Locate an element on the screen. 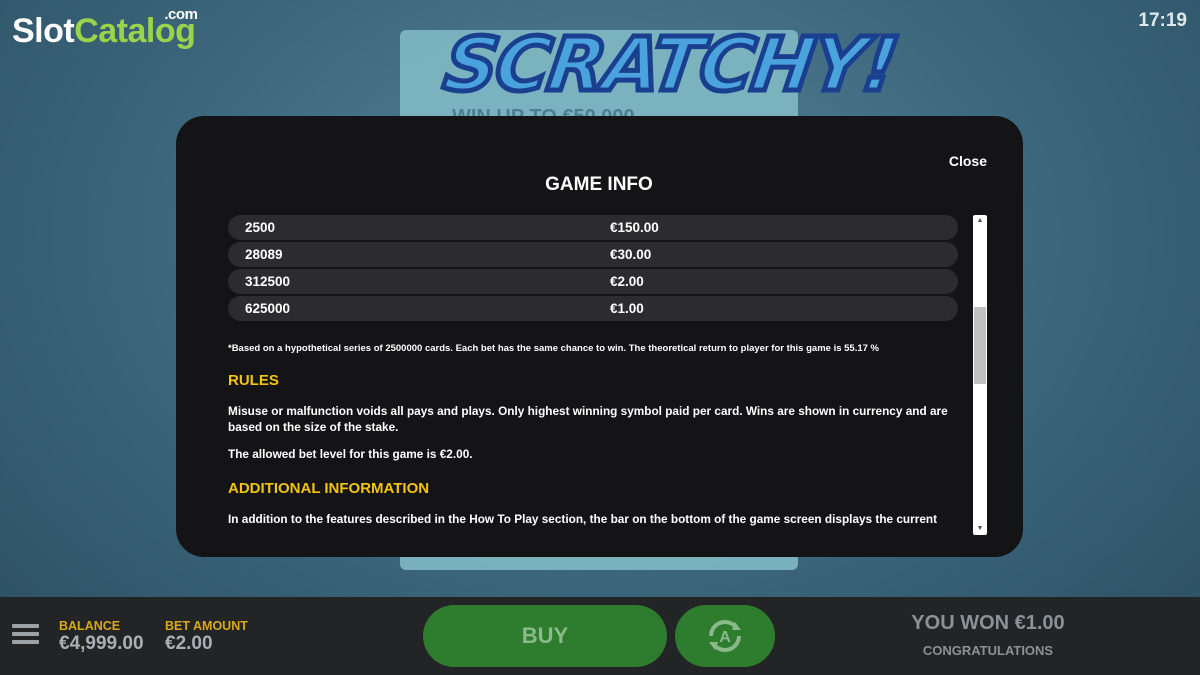 Image resolution: width=1200 pixels, height=675 pixels. rules-heading: RULES is located at coordinates (253, 380).